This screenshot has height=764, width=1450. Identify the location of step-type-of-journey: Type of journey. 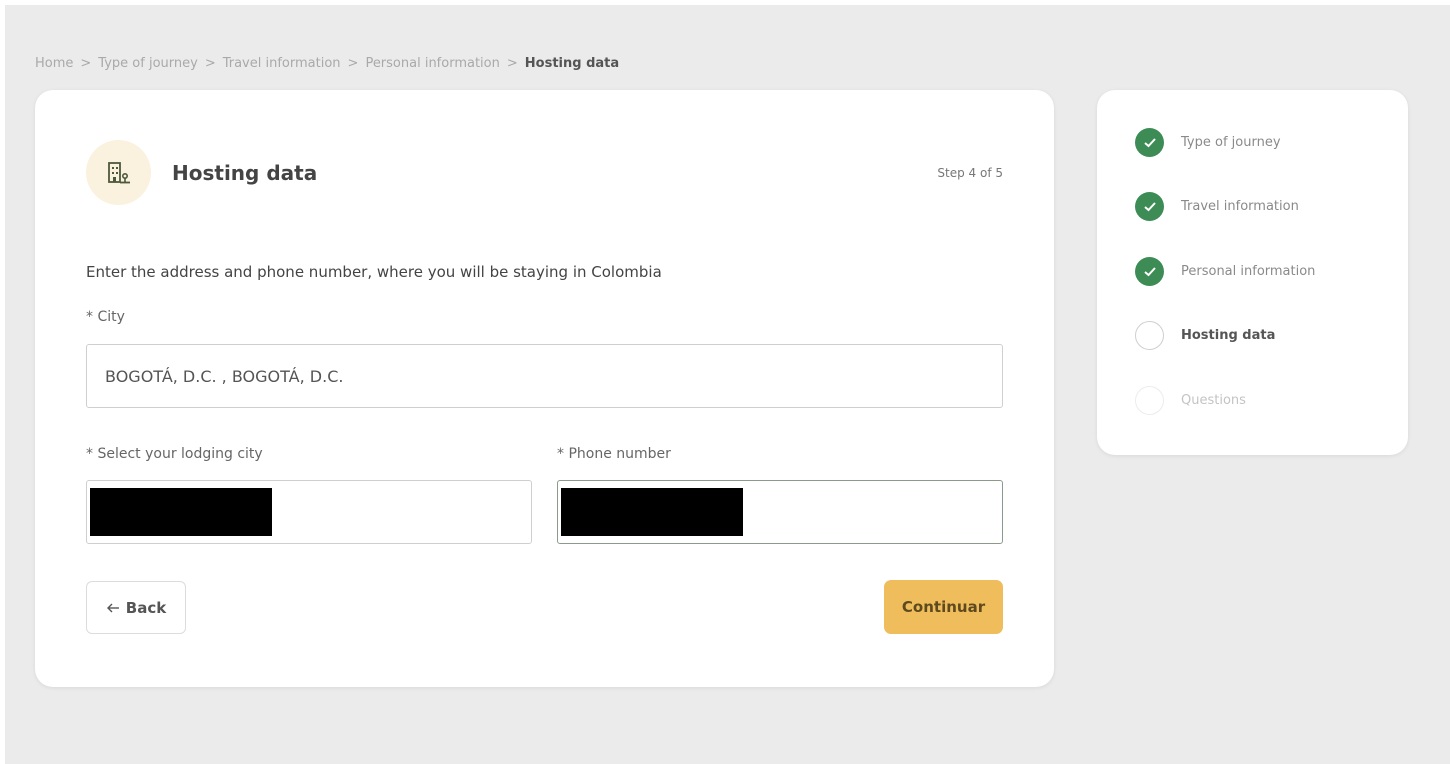
(1208, 142).